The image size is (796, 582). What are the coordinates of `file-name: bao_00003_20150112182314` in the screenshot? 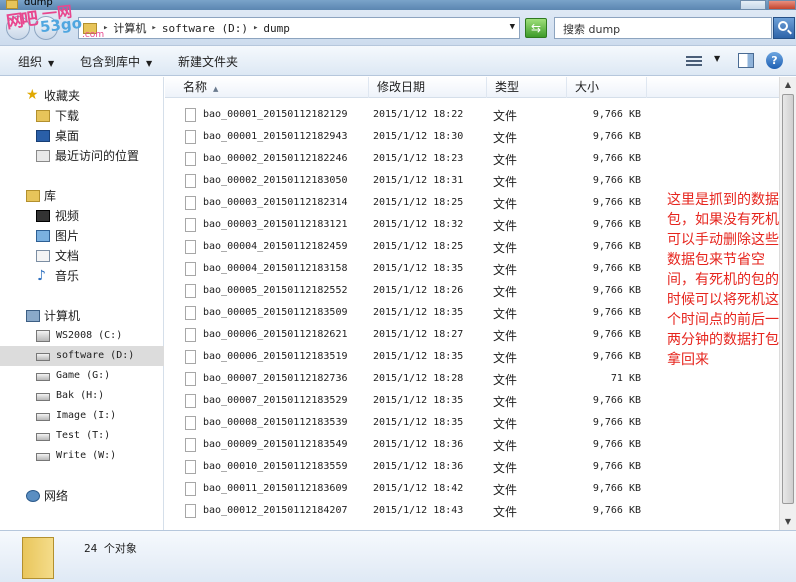 It's located at (275, 202).